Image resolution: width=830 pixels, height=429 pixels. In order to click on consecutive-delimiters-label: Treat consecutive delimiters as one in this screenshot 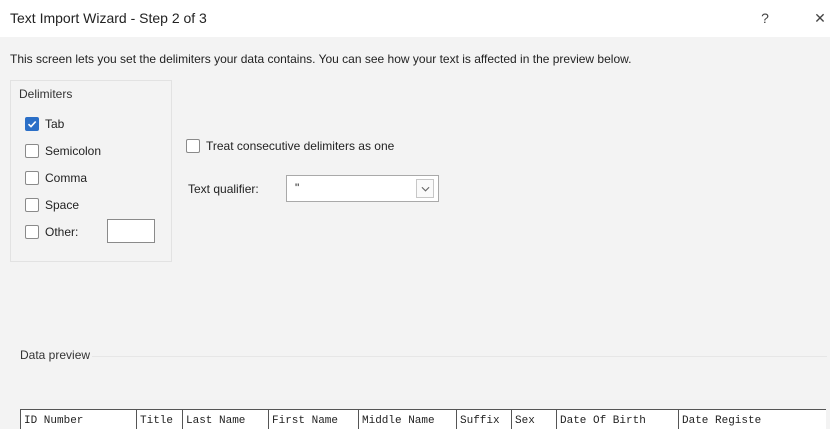, I will do `click(300, 146)`.